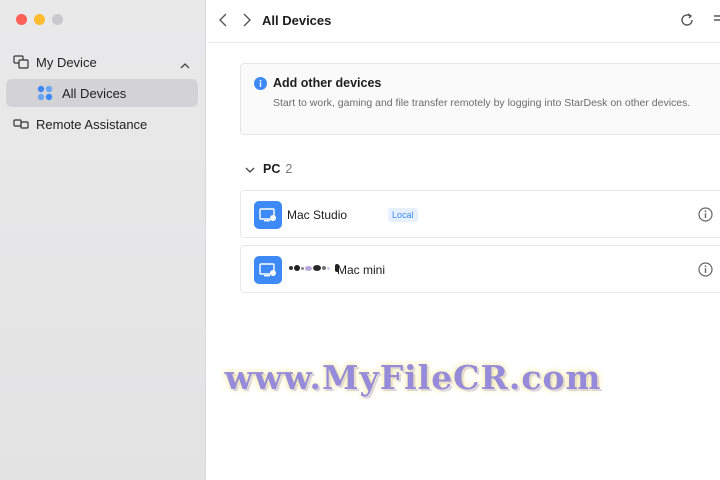 This screenshot has width=720, height=480. I want to click on emoji-glyphs, so click(314, 268).